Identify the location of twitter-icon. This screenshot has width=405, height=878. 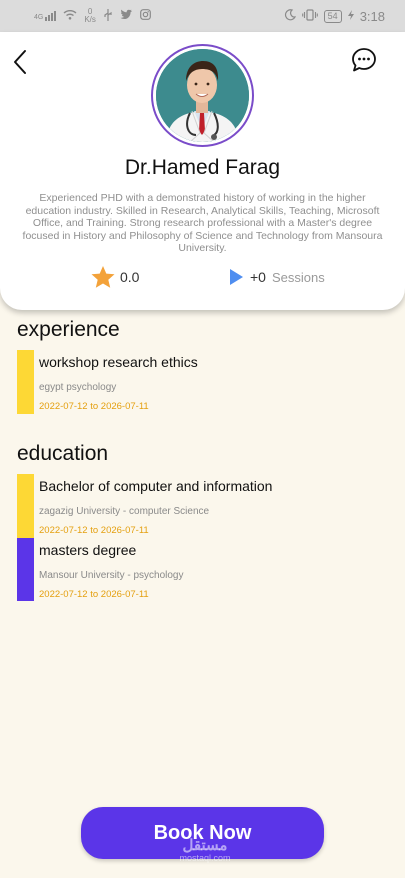
(126, 16).